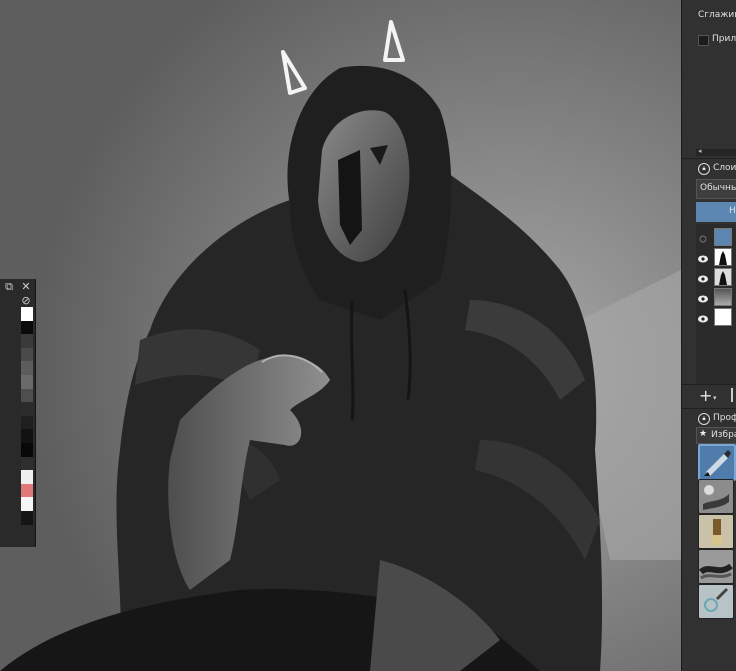 The height and width of the screenshot is (671, 736). I want to click on layer-row-group, so click(716, 236).